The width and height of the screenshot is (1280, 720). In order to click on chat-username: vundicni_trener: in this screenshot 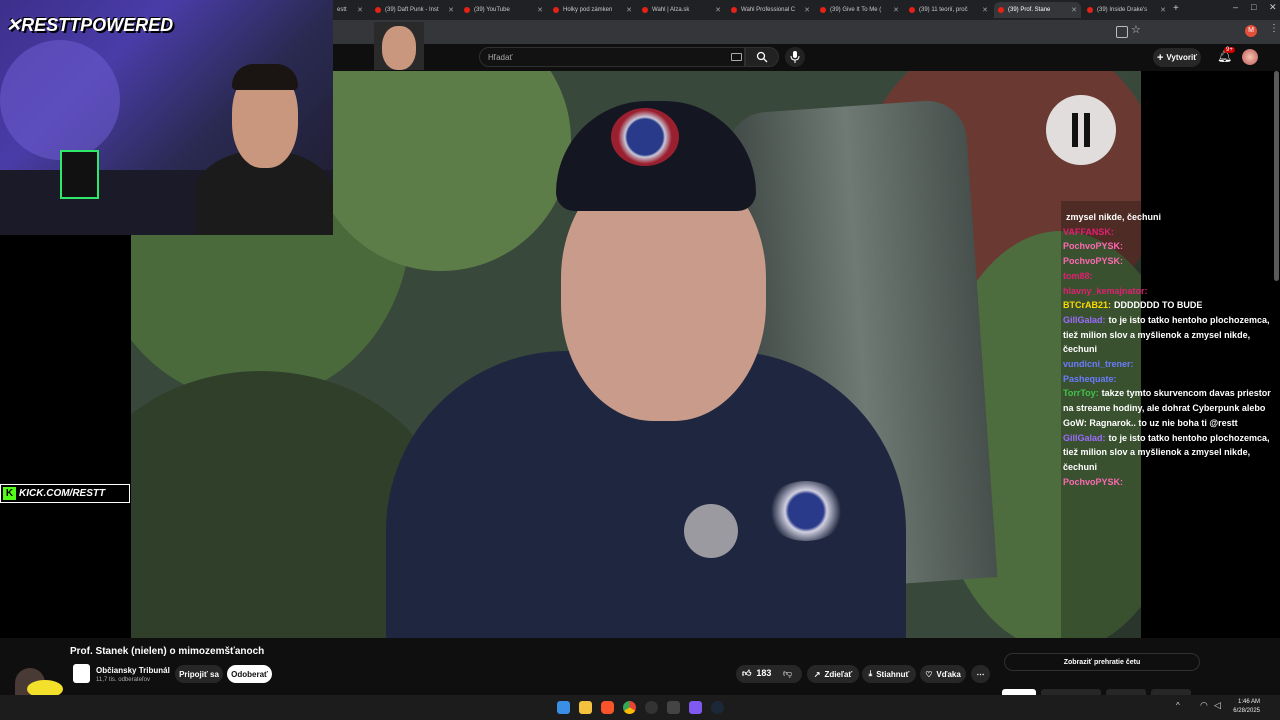, I will do `click(1098, 364)`.